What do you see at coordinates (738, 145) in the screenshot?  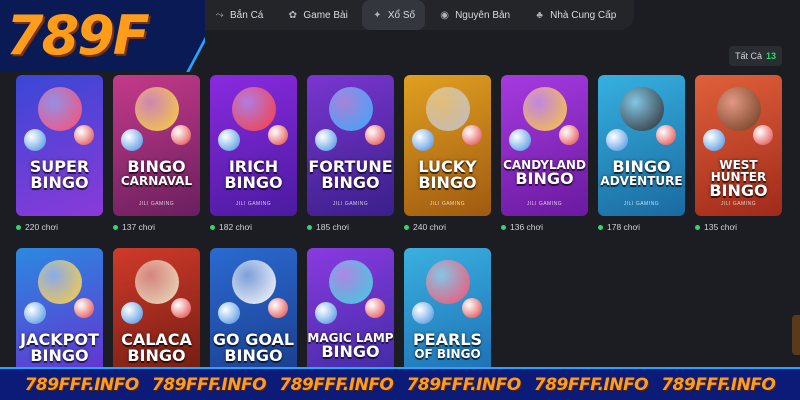 I see `game-thumbnail: WEST HUNTER BINGO JILI GAMING` at bounding box center [738, 145].